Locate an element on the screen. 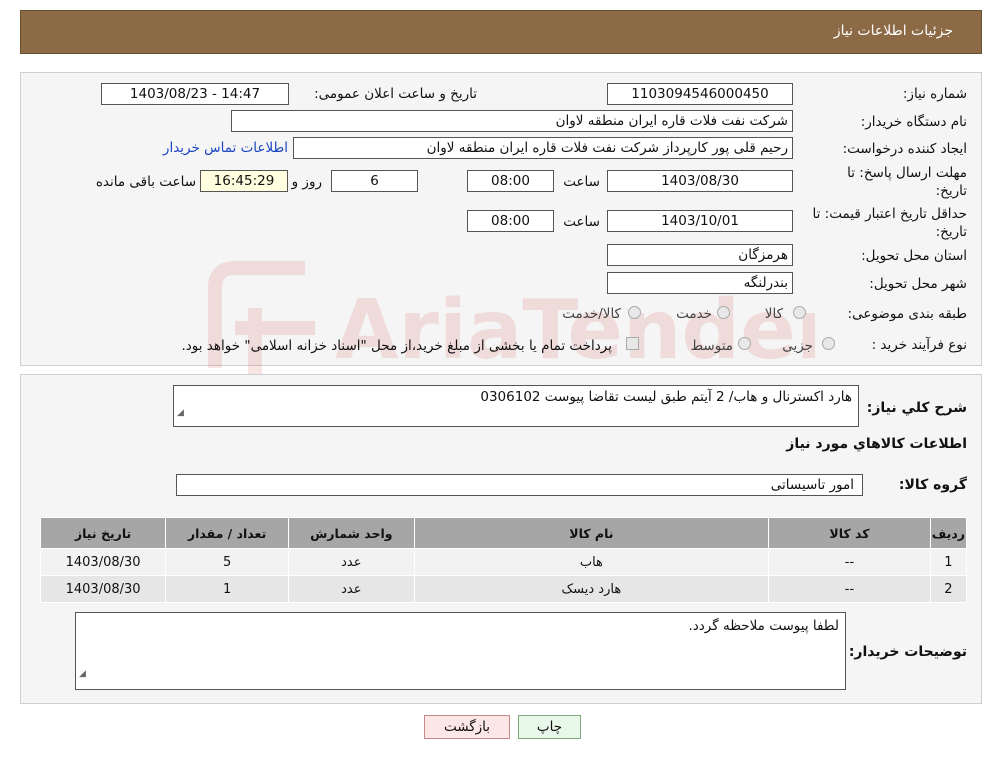 The width and height of the screenshot is (985, 759). col-goods-code: کد کالا is located at coordinates (849, 533).